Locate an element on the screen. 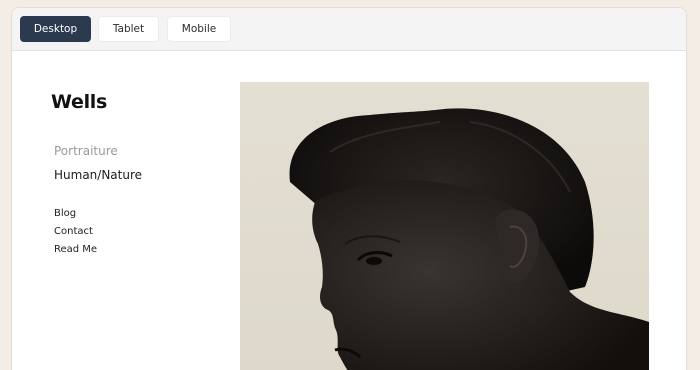  nav-item-portraiture: Portraiture is located at coordinates (98, 151).